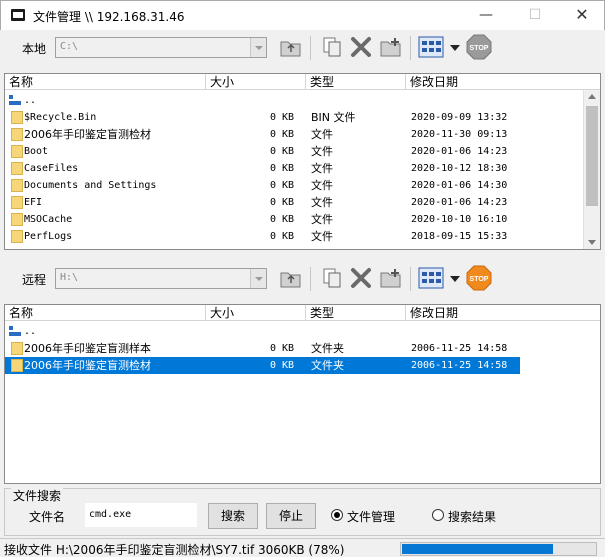 Image resolution: width=605 pixels, height=557 pixels. What do you see at coordinates (459, 219) in the screenshot?
I see `row-date: 2020-10-10 16:10` at bounding box center [459, 219].